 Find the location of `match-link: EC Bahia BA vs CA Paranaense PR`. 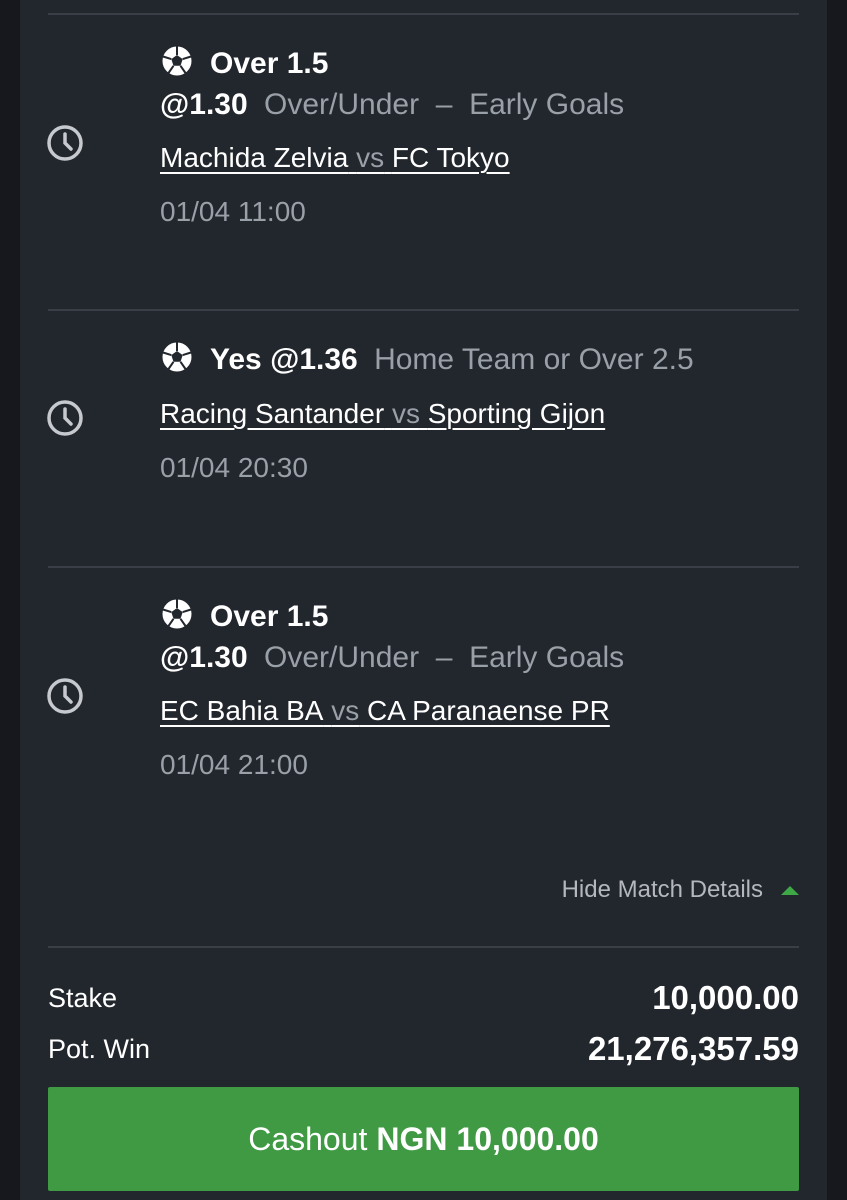

match-link: EC Bahia BA vs CA Paranaense PR is located at coordinates (483, 711).